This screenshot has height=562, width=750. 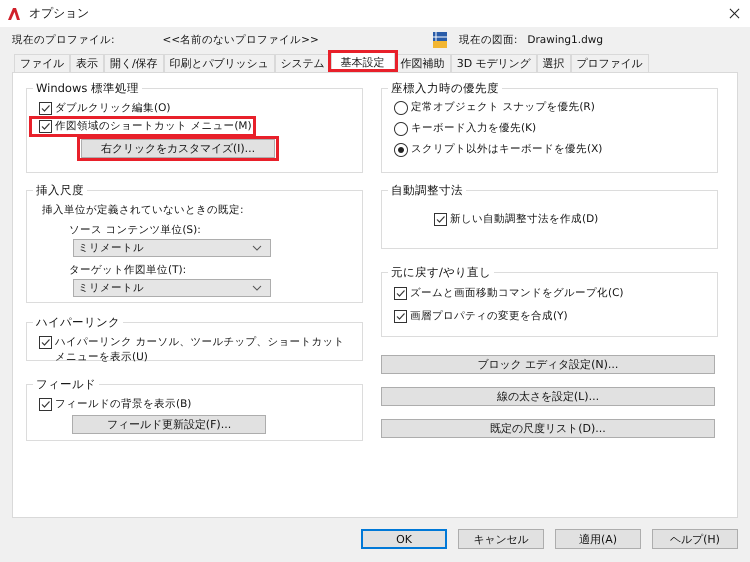 What do you see at coordinates (553, 63) in the screenshot?
I see `tab: 選択` at bounding box center [553, 63].